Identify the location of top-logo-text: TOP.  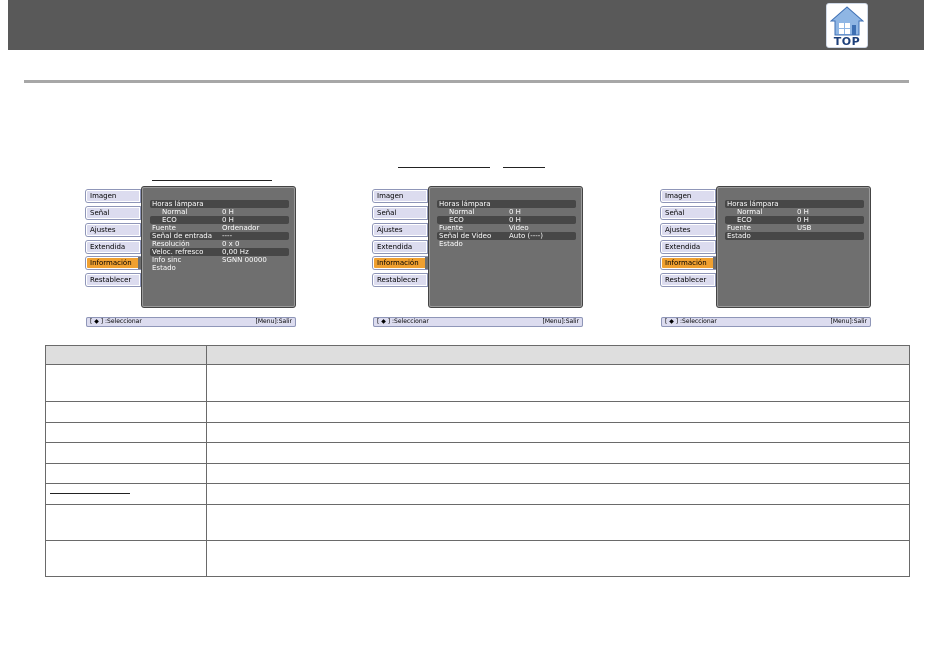
(847, 41).